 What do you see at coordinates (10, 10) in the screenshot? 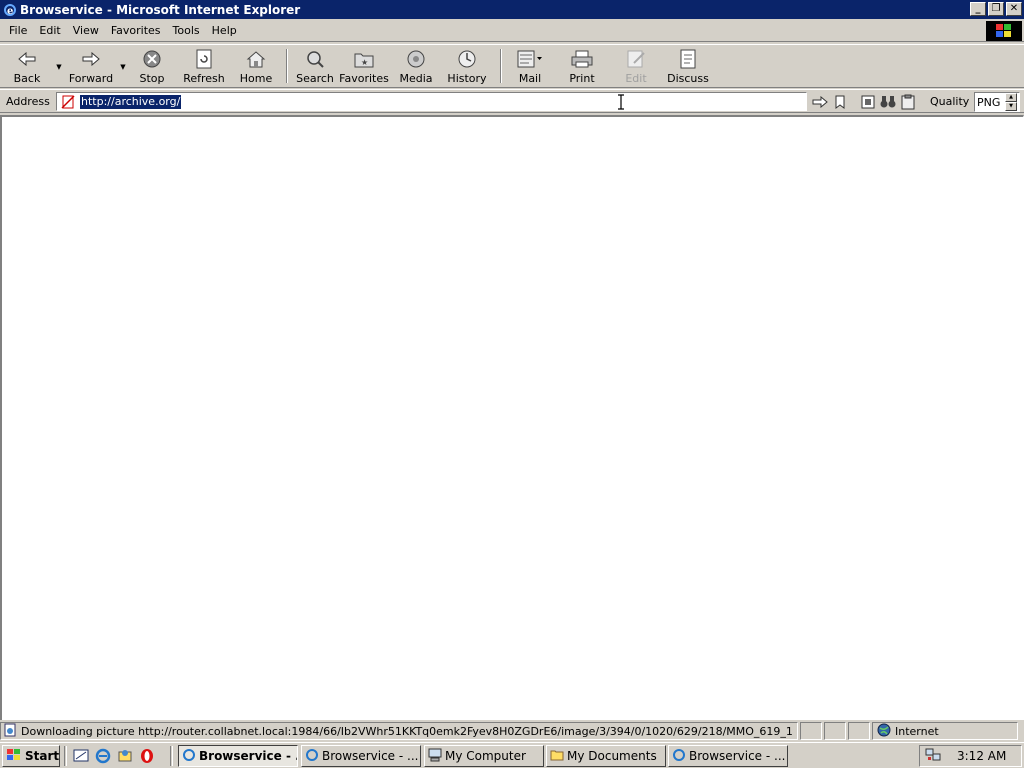
I see `ie-icon: e` at bounding box center [10, 10].